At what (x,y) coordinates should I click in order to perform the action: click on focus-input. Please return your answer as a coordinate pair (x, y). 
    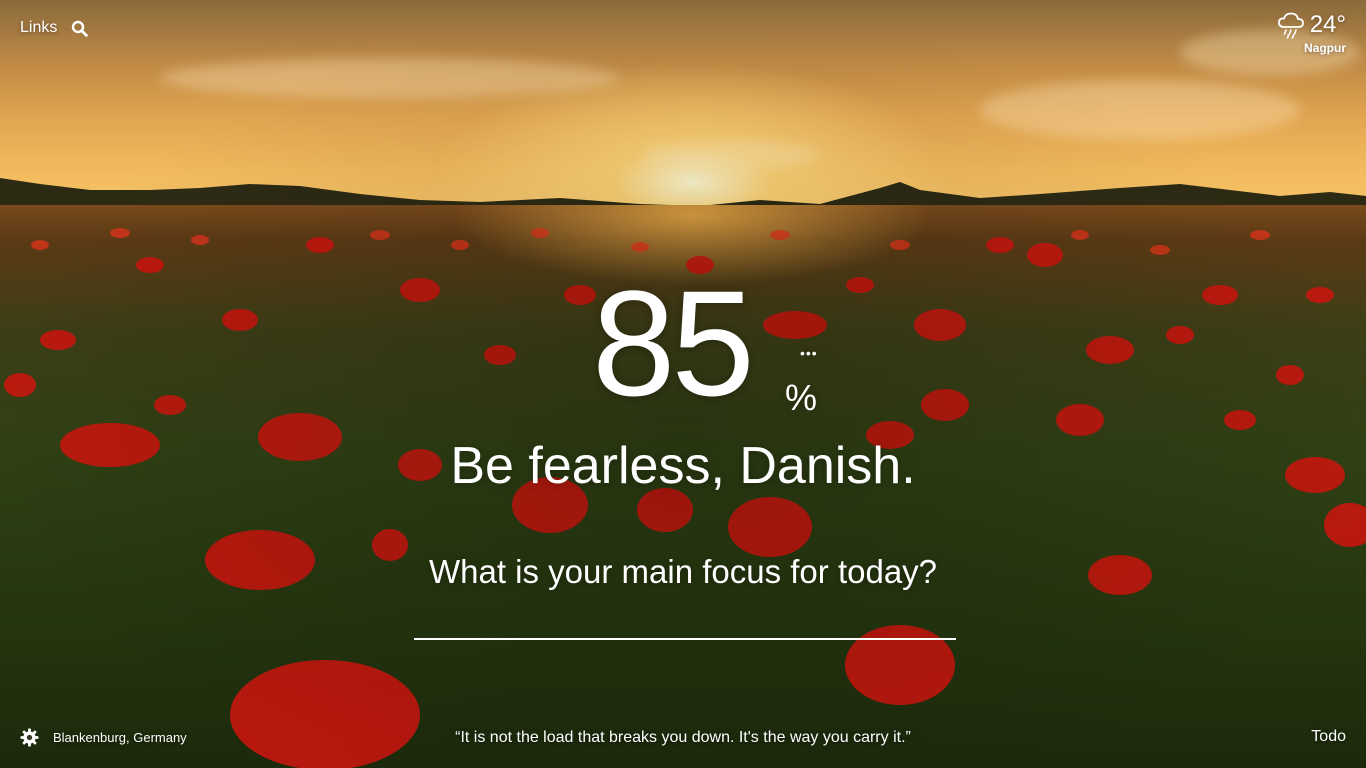
    Looking at the image, I should click on (685, 619).